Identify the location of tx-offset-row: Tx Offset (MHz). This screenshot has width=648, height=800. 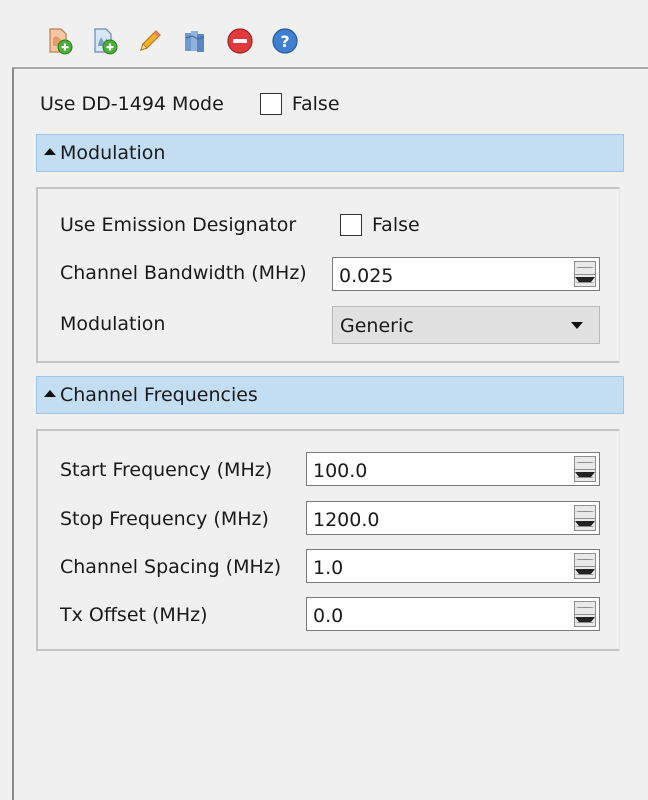
(134, 615).